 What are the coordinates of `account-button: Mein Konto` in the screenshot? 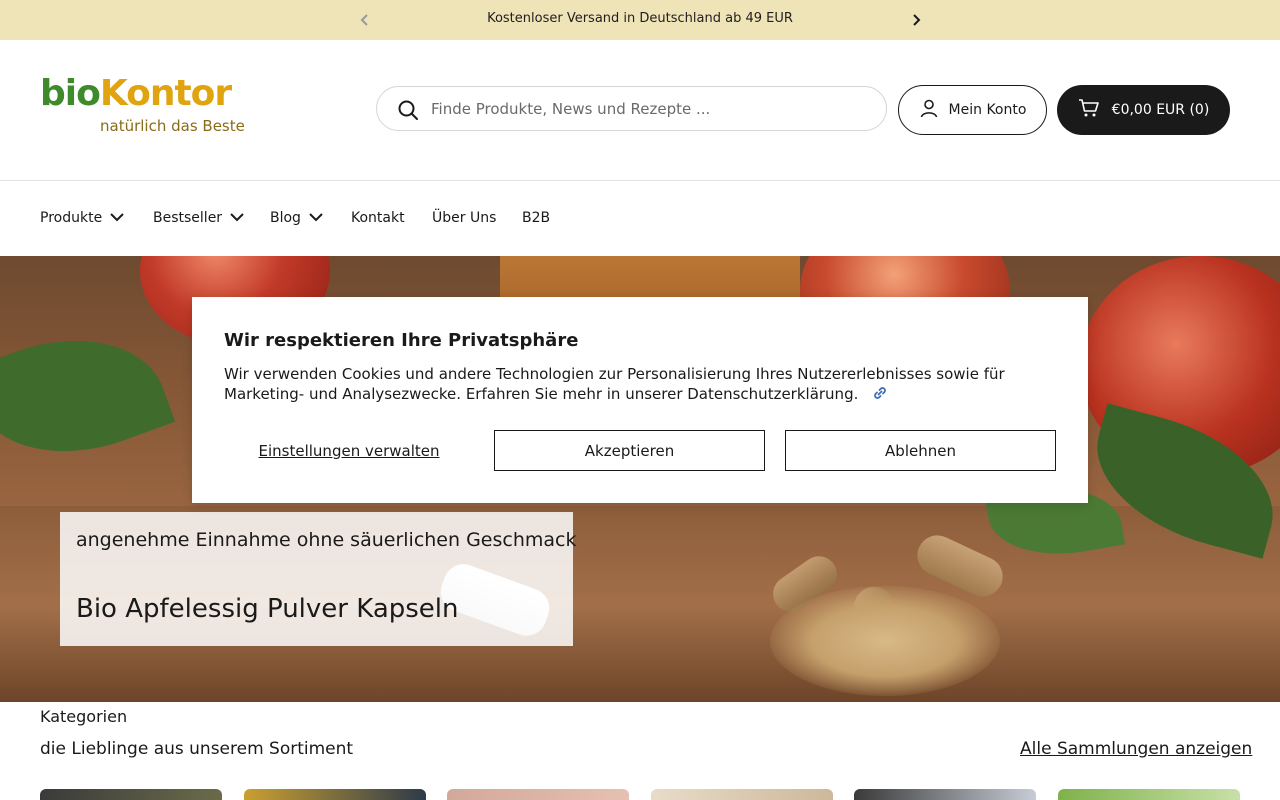 It's located at (972, 110).